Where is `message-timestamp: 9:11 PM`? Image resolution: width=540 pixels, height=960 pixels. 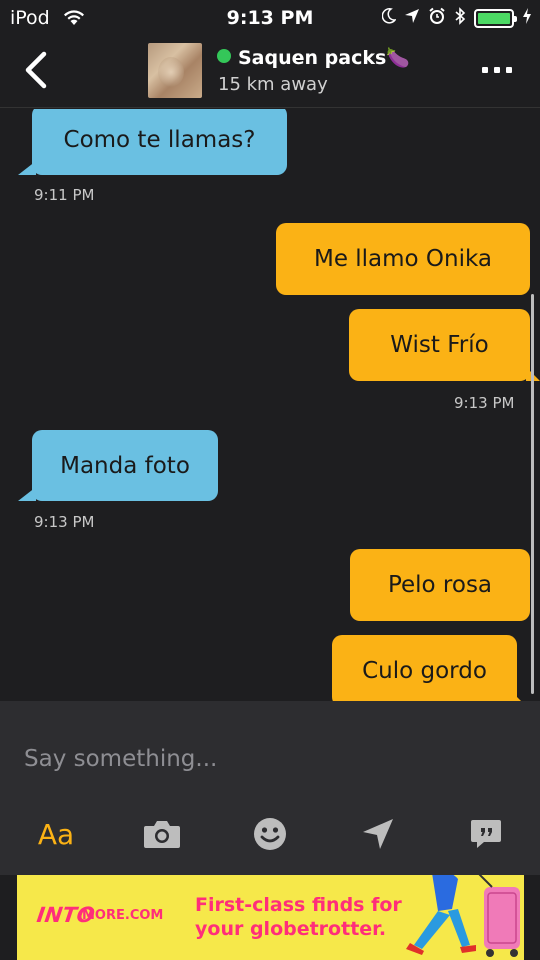 message-timestamp: 9:11 PM is located at coordinates (64, 195).